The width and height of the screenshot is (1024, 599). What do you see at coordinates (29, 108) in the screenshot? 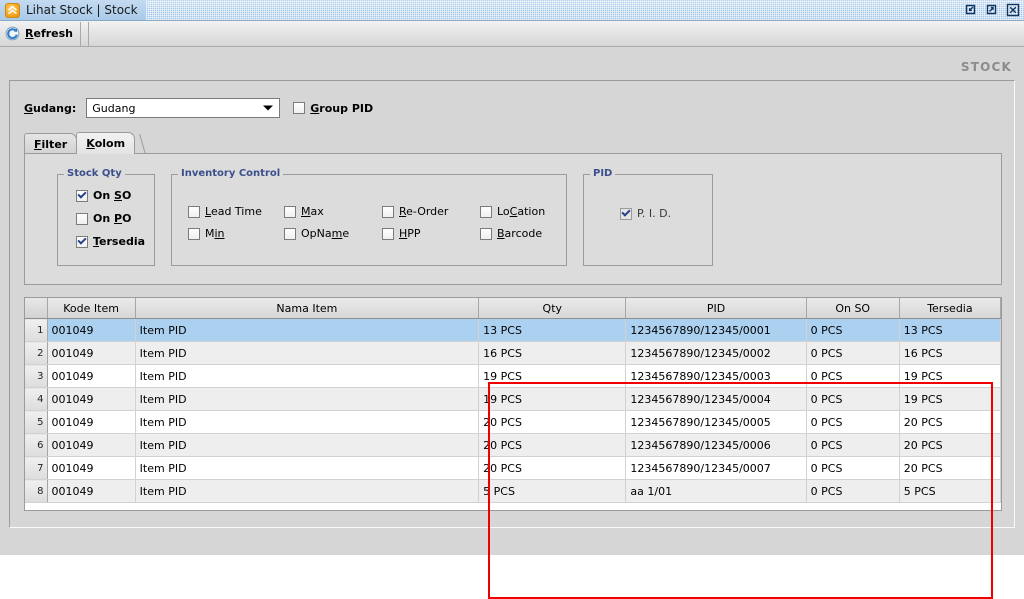
I see `gudang-mnemonic: G` at bounding box center [29, 108].